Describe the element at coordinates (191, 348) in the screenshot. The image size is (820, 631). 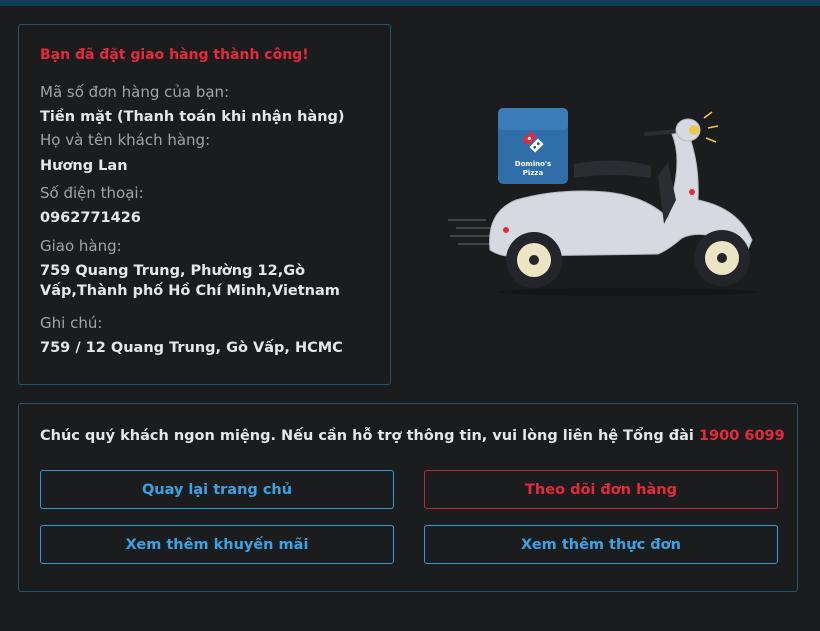
I see `note-value: 759 / 12 Quang Trung, Gò Vấp, HCMC` at that location.